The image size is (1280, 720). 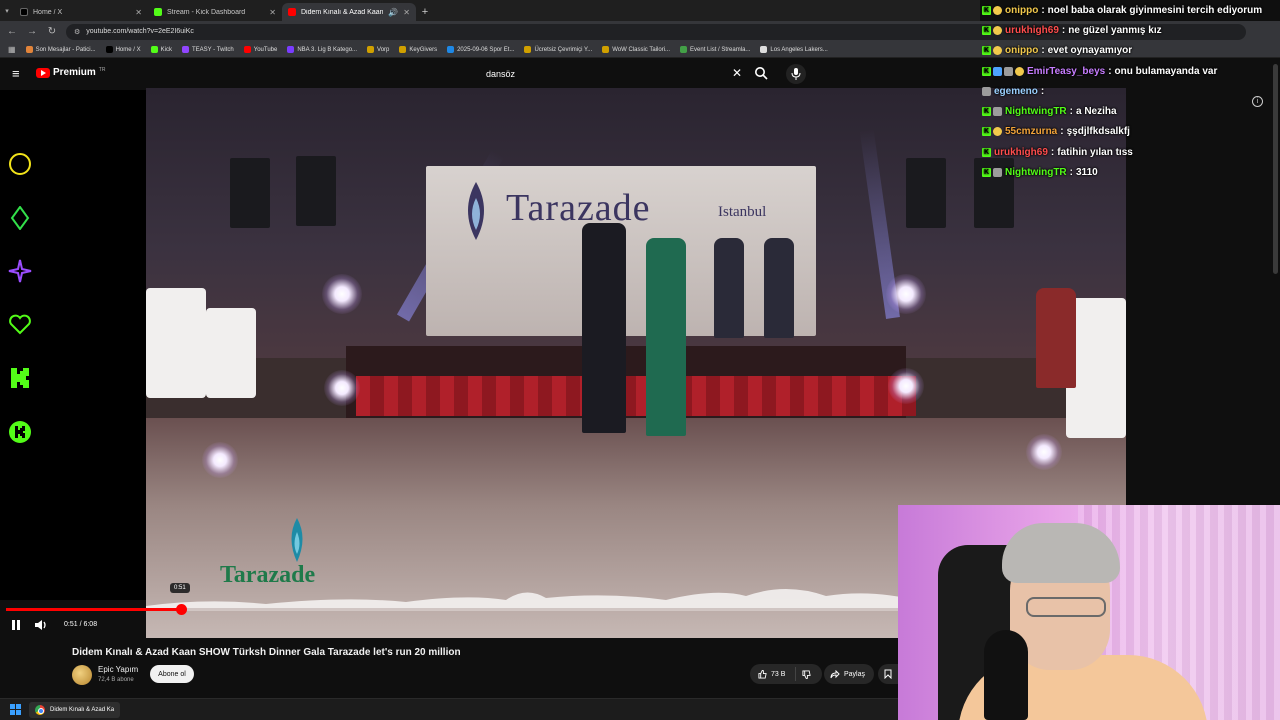 What do you see at coordinates (52, 31) in the screenshot?
I see `reload-icon: ↻` at bounding box center [52, 31].